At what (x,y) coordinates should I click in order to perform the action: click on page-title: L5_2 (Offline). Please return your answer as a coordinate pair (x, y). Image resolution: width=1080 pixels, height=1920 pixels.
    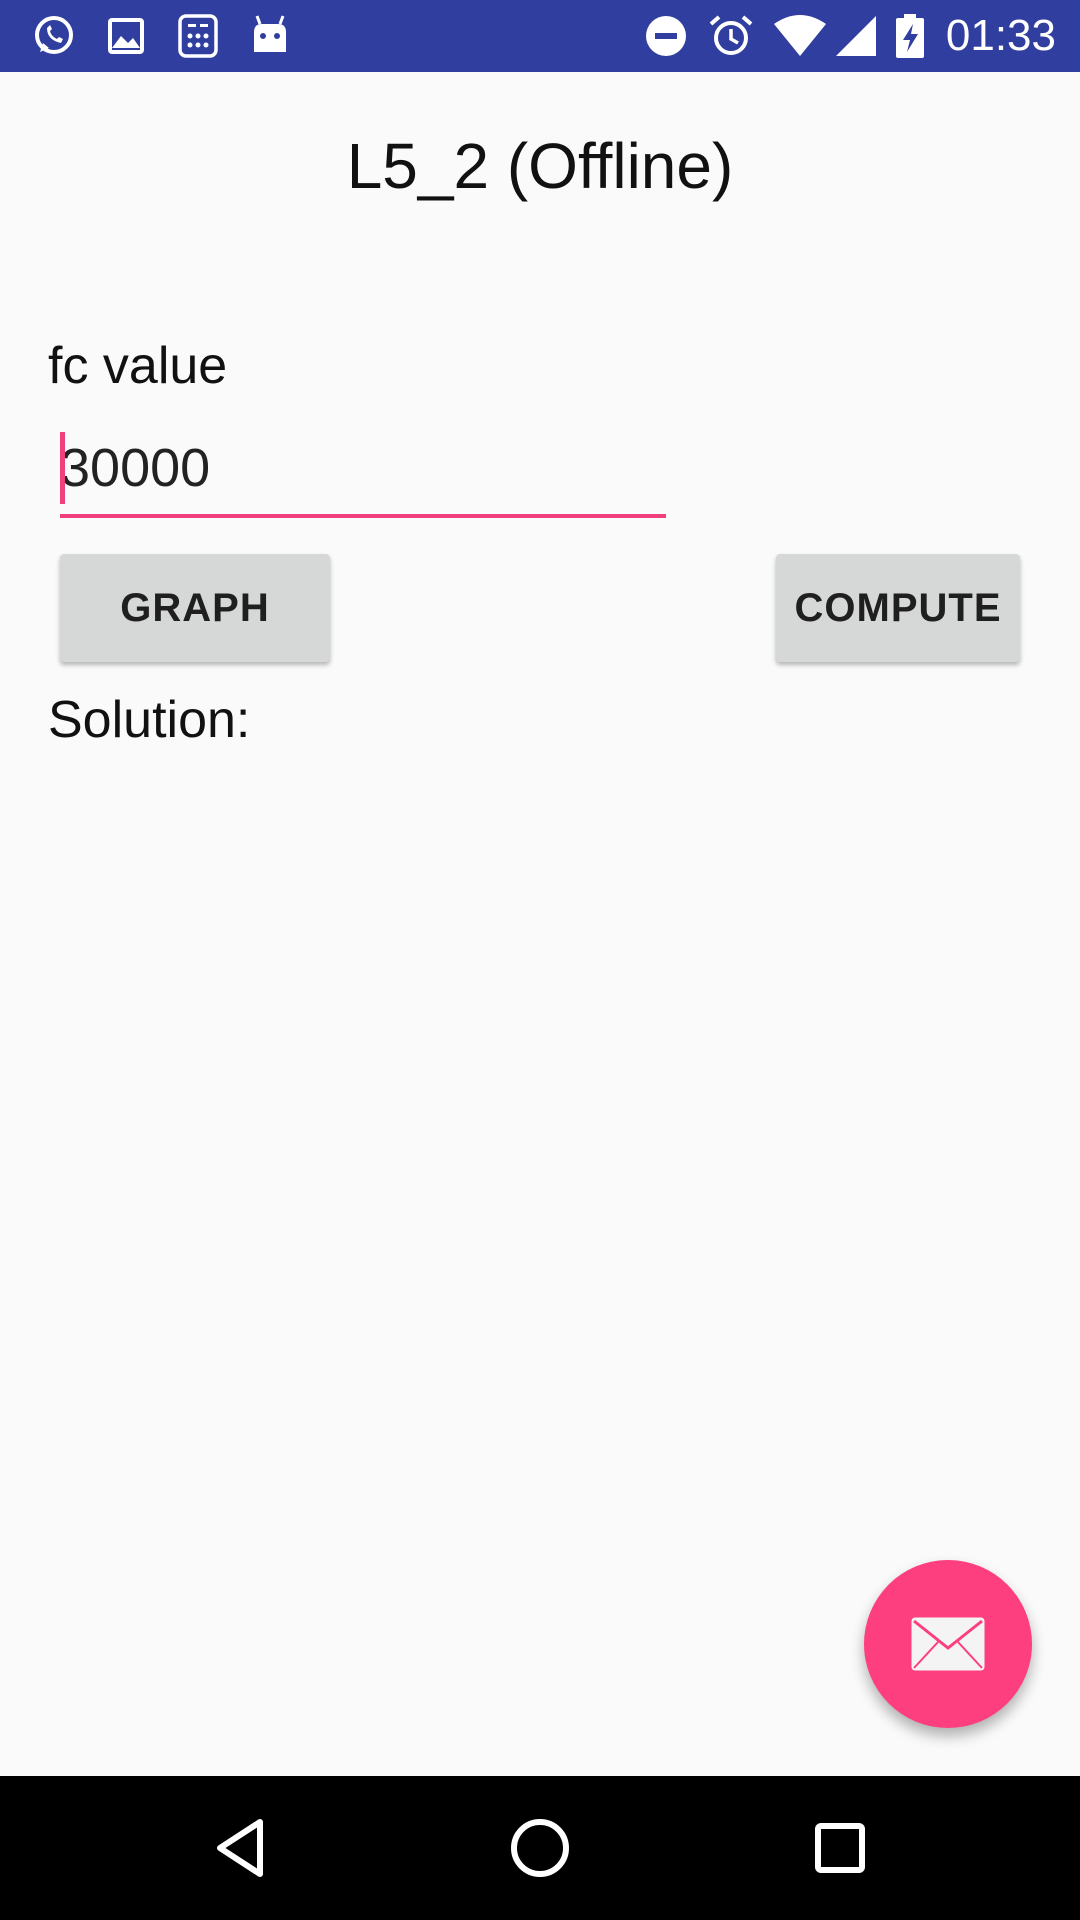
    Looking at the image, I should click on (540, 166).